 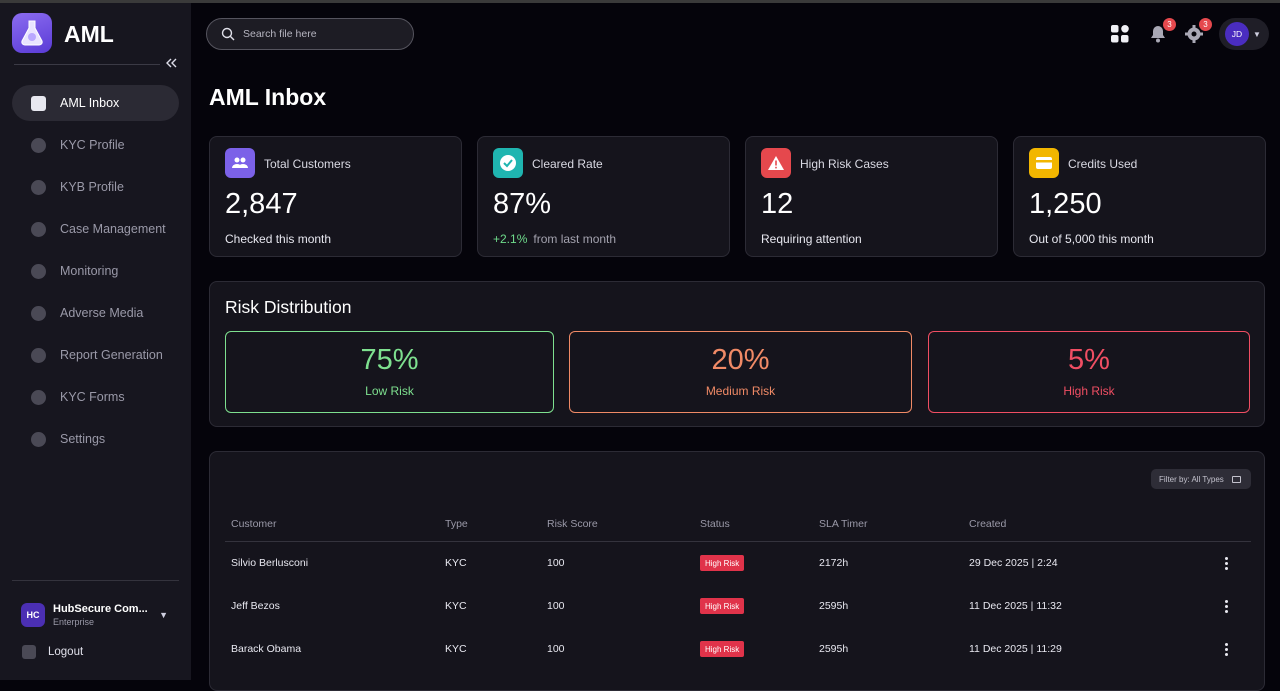 What do you see at coordinates (95, 313) in the screenshot?
I see `sidebar-item-adverse-media: Adverse Media` at bounding box center [95, 313].